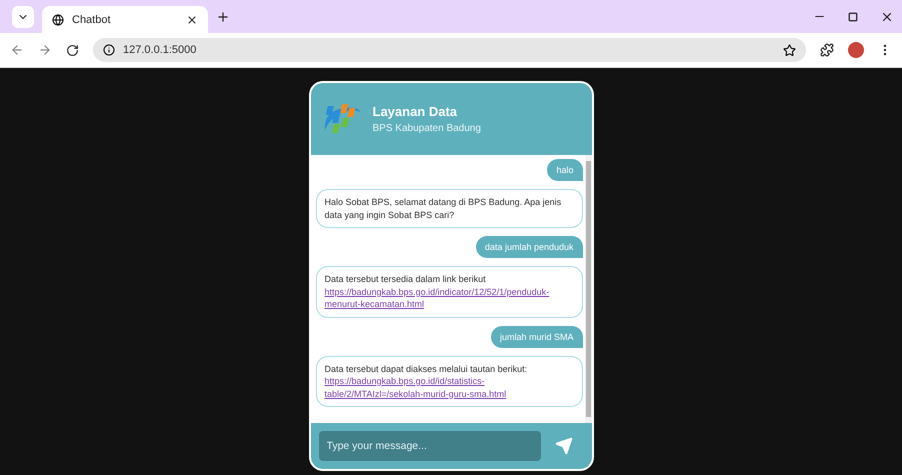  I want to click on puzzle-icon, so click(827, 50).